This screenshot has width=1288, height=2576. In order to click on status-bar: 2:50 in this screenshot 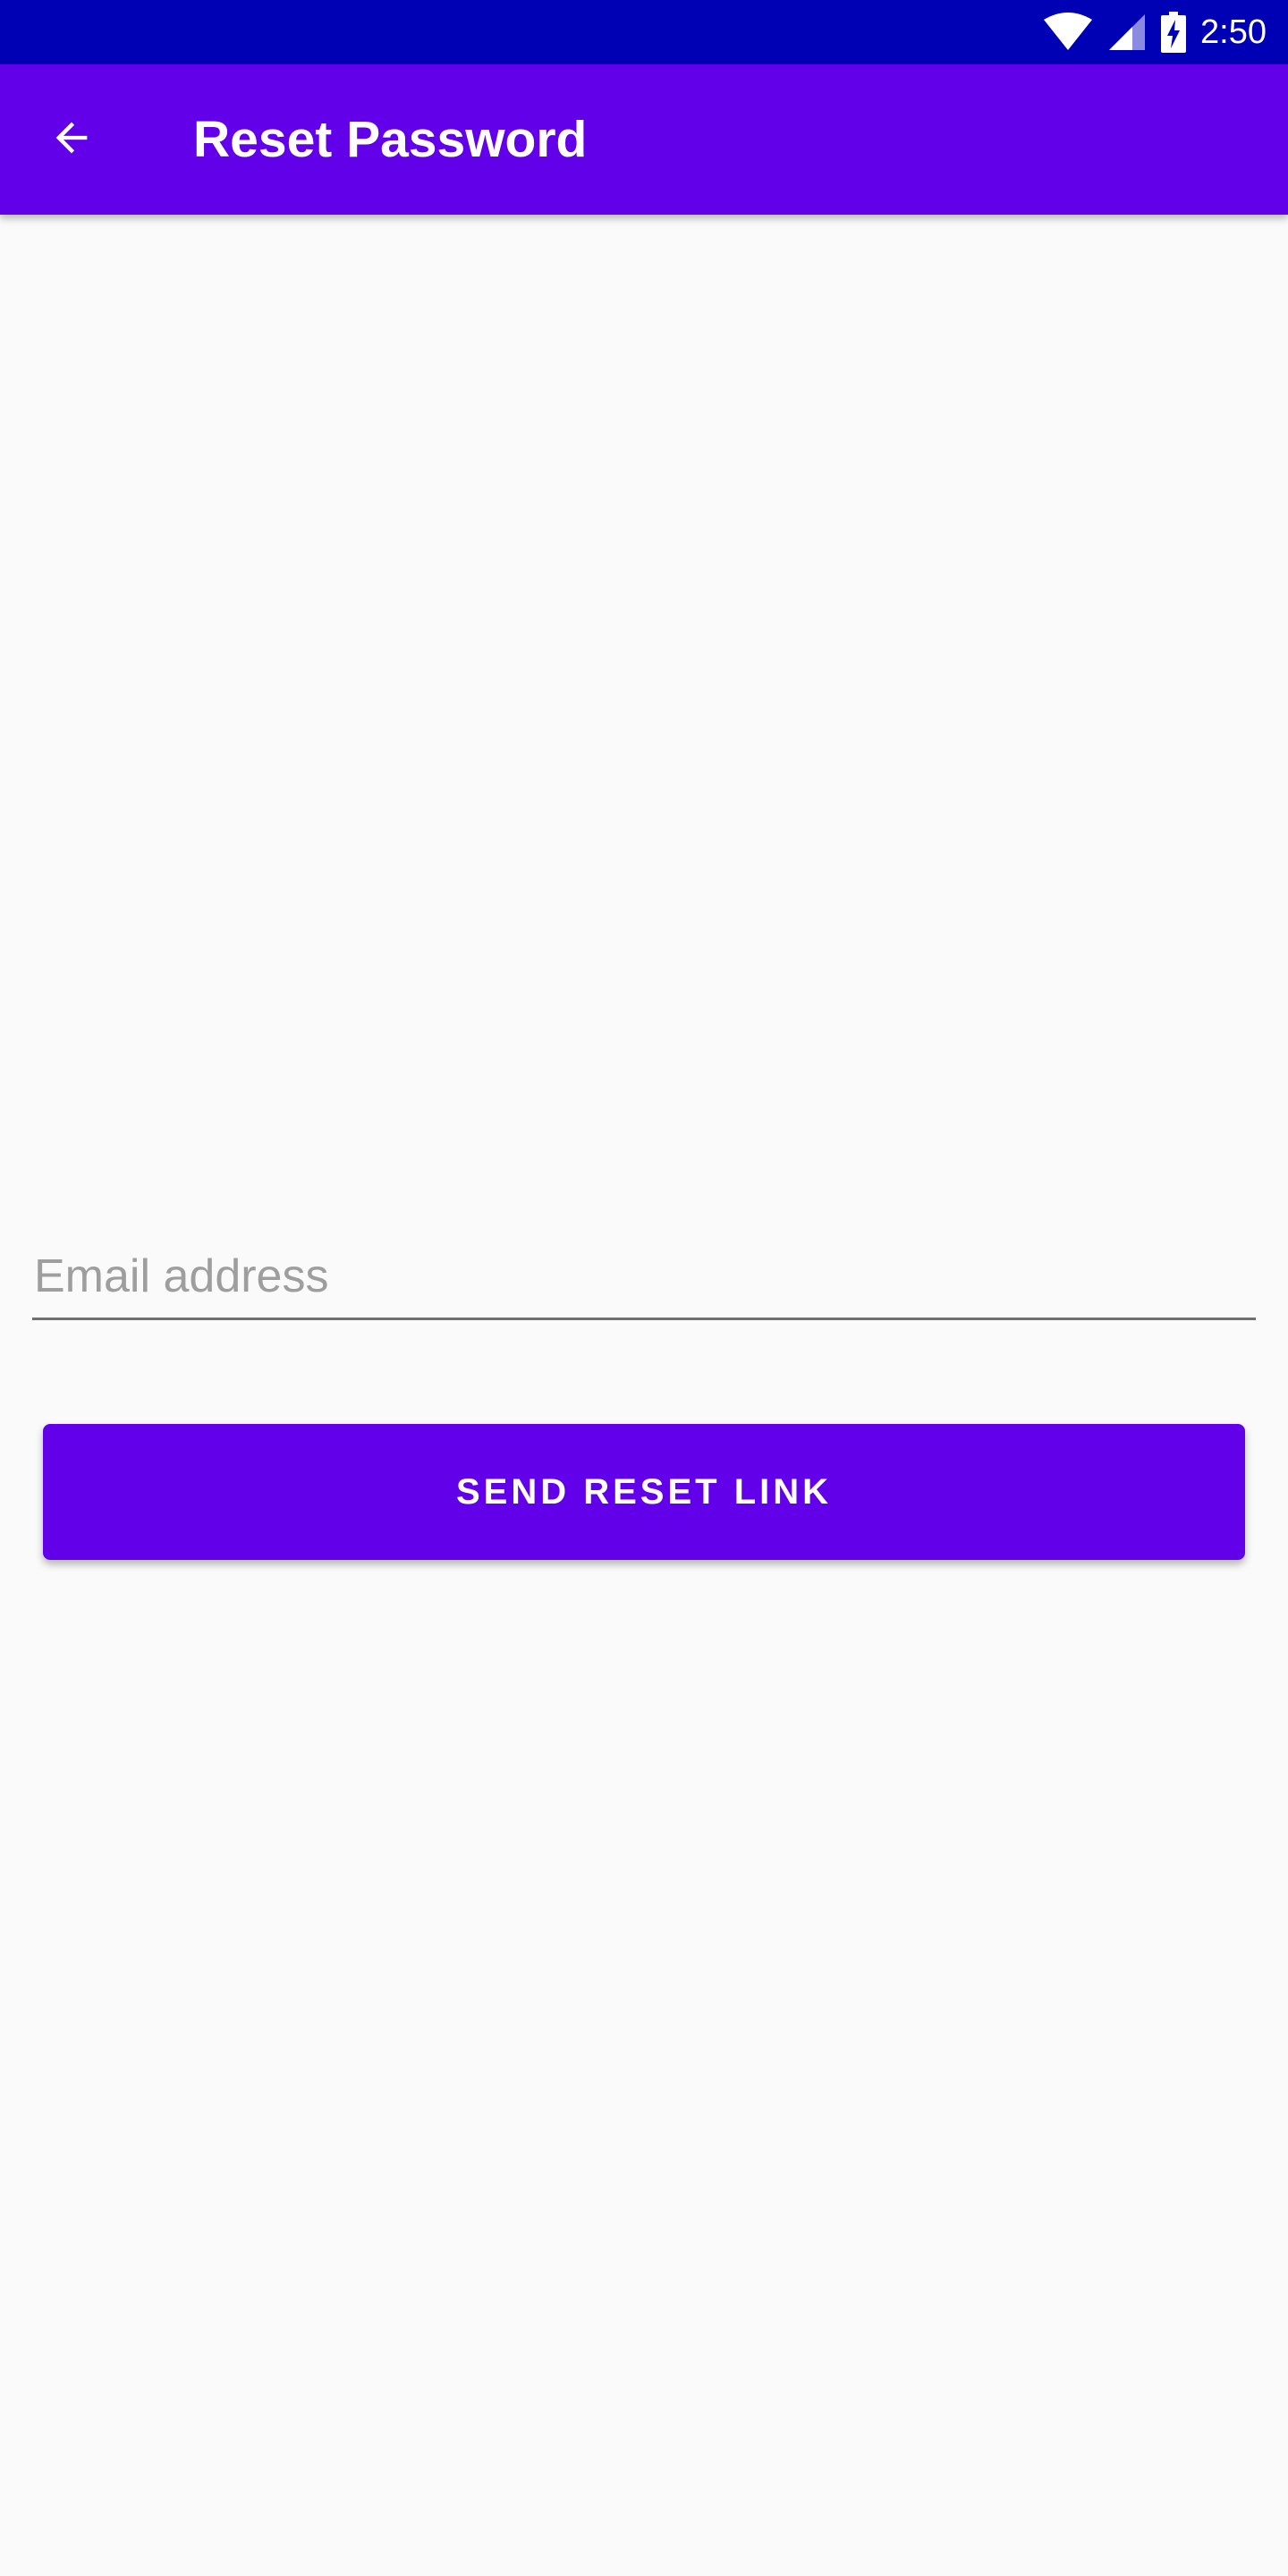, I will do `click(644, 32)`.